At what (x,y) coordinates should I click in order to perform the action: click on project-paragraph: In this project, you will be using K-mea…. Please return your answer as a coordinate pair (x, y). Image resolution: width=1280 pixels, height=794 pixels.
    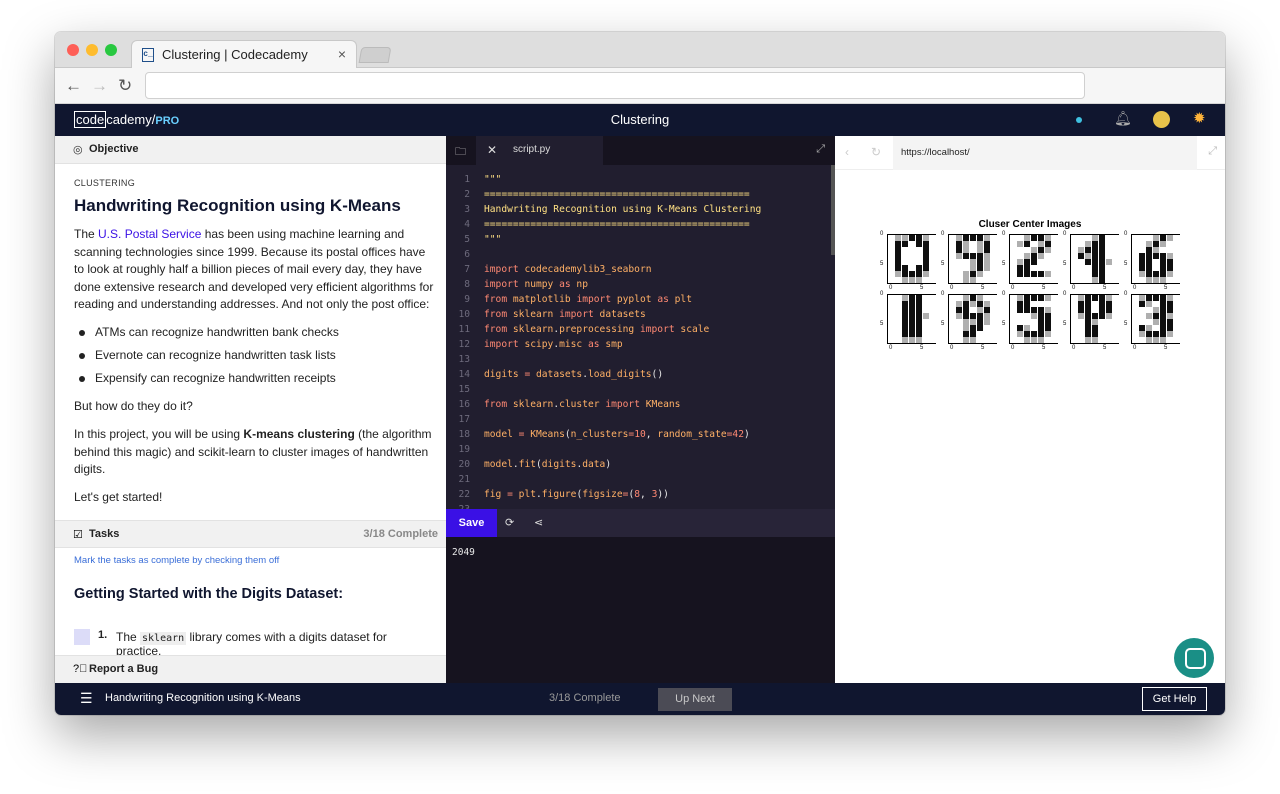
    Looking at the image, I should click on (254, 452).